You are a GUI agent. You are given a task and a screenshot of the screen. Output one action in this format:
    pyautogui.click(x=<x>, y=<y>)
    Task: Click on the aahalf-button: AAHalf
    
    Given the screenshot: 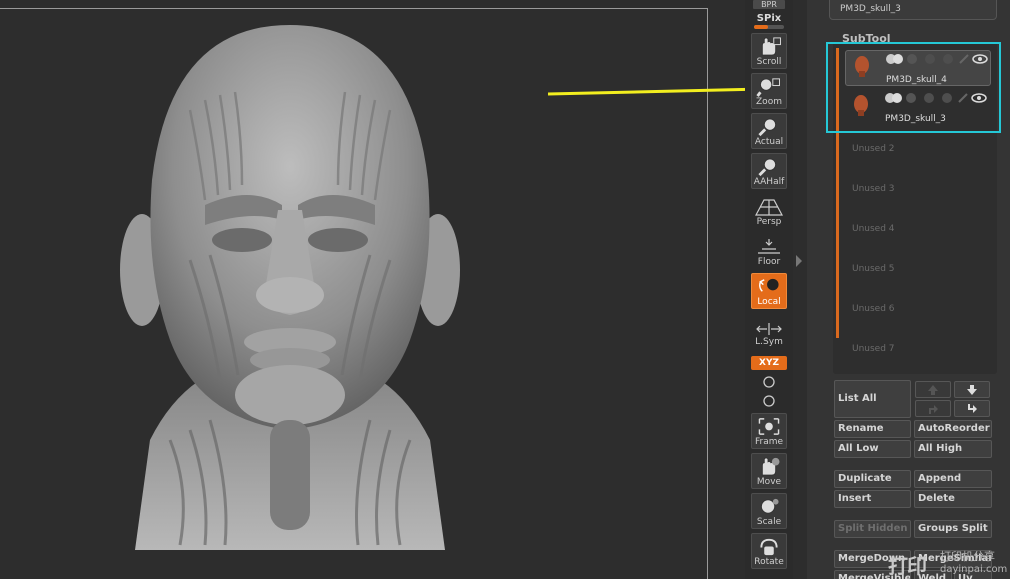 What is the action you would take?
    pyautogui.click(x=769, y=171)
    